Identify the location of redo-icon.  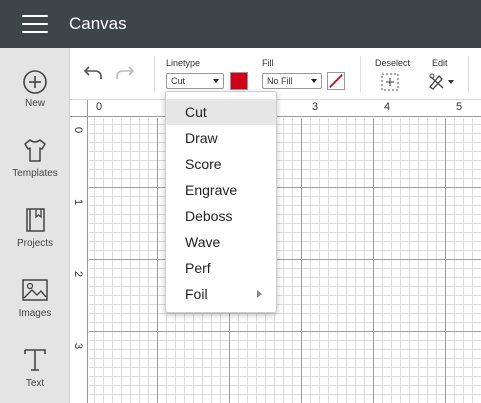
(125, 73).